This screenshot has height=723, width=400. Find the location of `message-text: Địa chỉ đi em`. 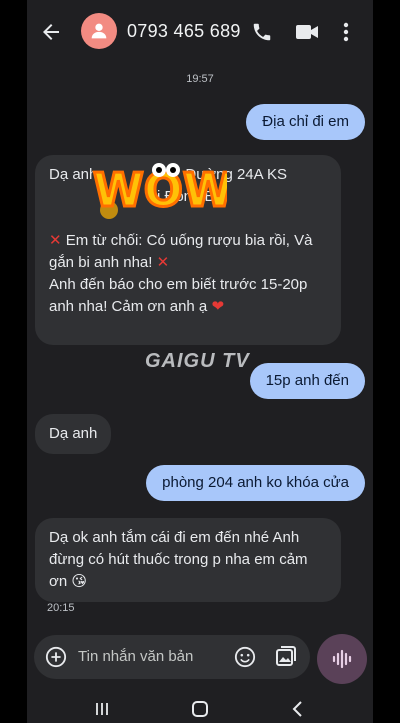

message-text: Địa chỉ đi em is located at coordinates (305, 121).